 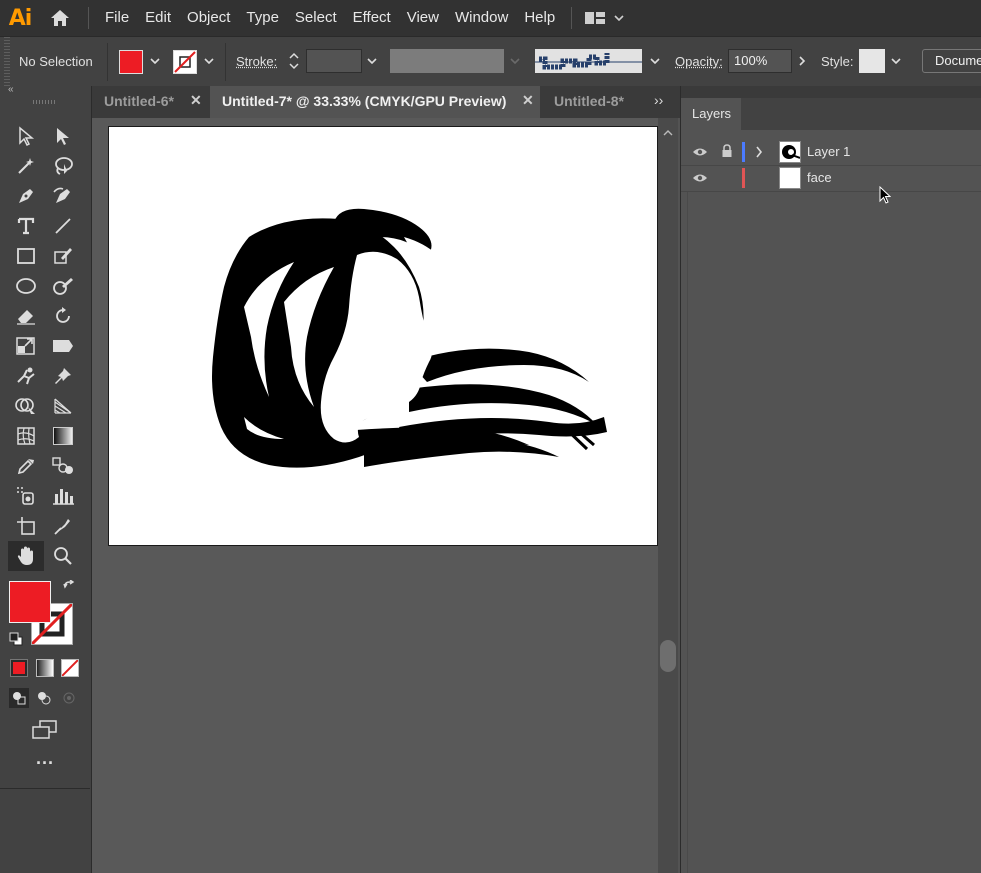 What do you see at coordinates (63, 556) in the screenshot?
I see `zoom-tool-icon` at bounding box center [63, 556].